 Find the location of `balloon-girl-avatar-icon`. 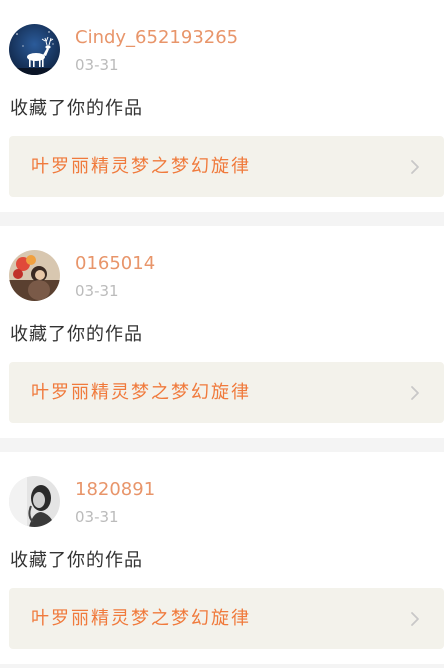

balloon-girl-avatar-icon is located at coordinates (34, 275).